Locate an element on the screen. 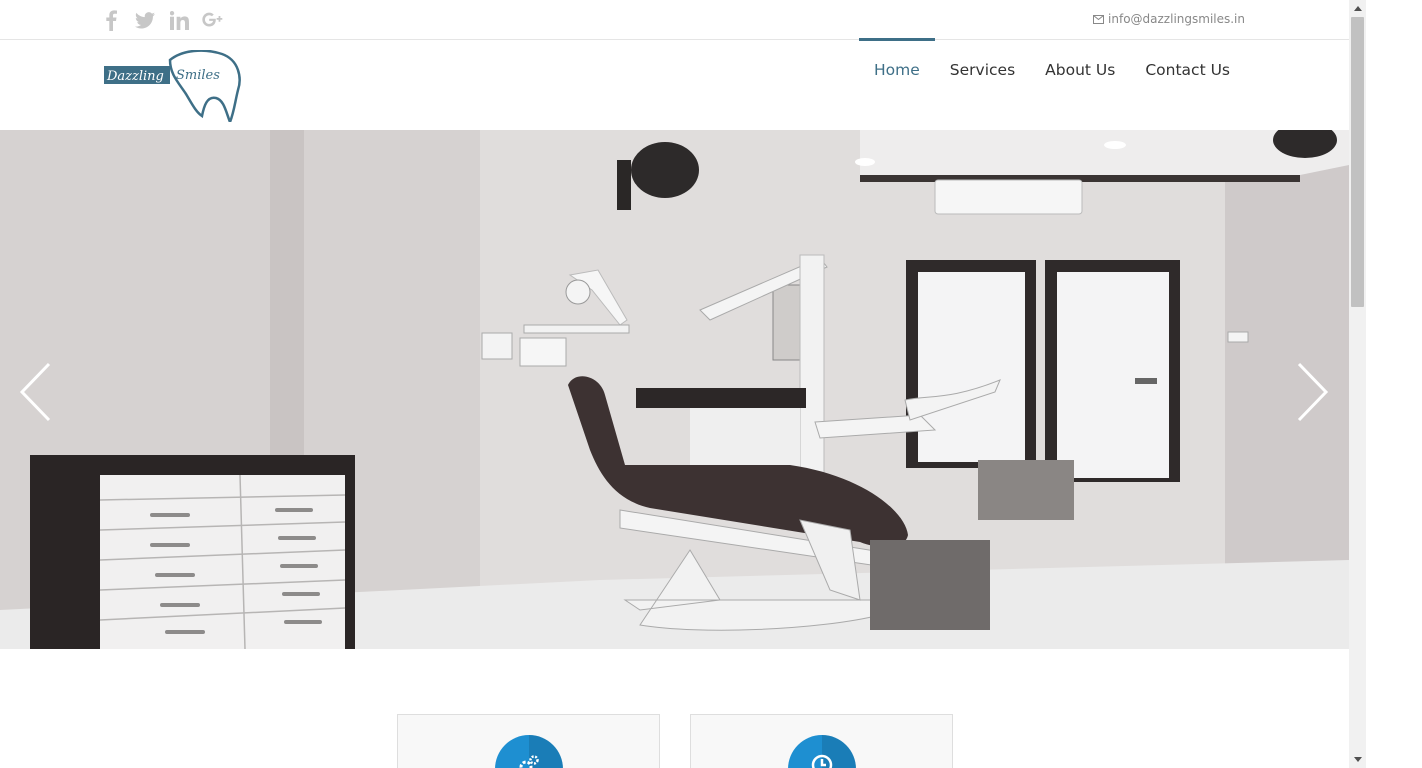  top-bar: info@dazzlingsmiles.in is located at coordinates (674, 20).